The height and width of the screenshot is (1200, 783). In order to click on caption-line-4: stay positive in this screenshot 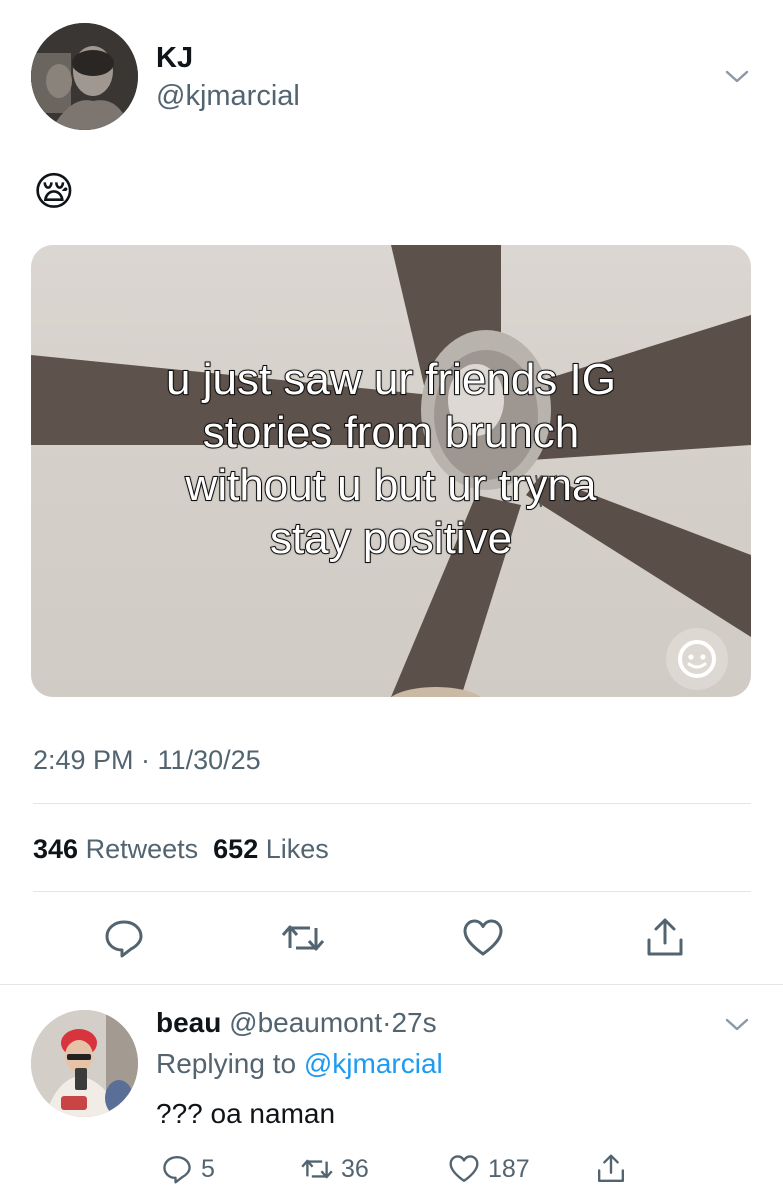, I will do `click(391, 538)`.